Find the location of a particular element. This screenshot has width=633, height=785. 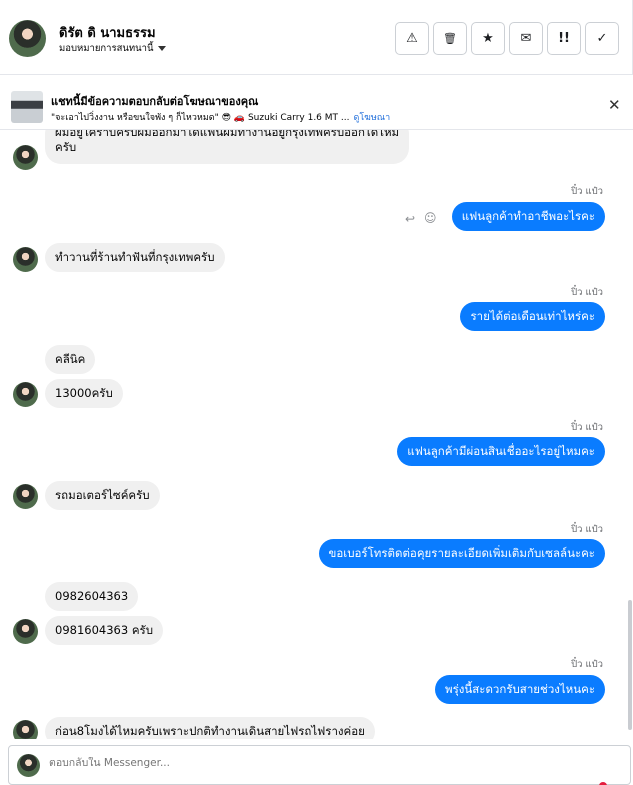

message-text: 13000ครับ is located at coordinates (84, 393).